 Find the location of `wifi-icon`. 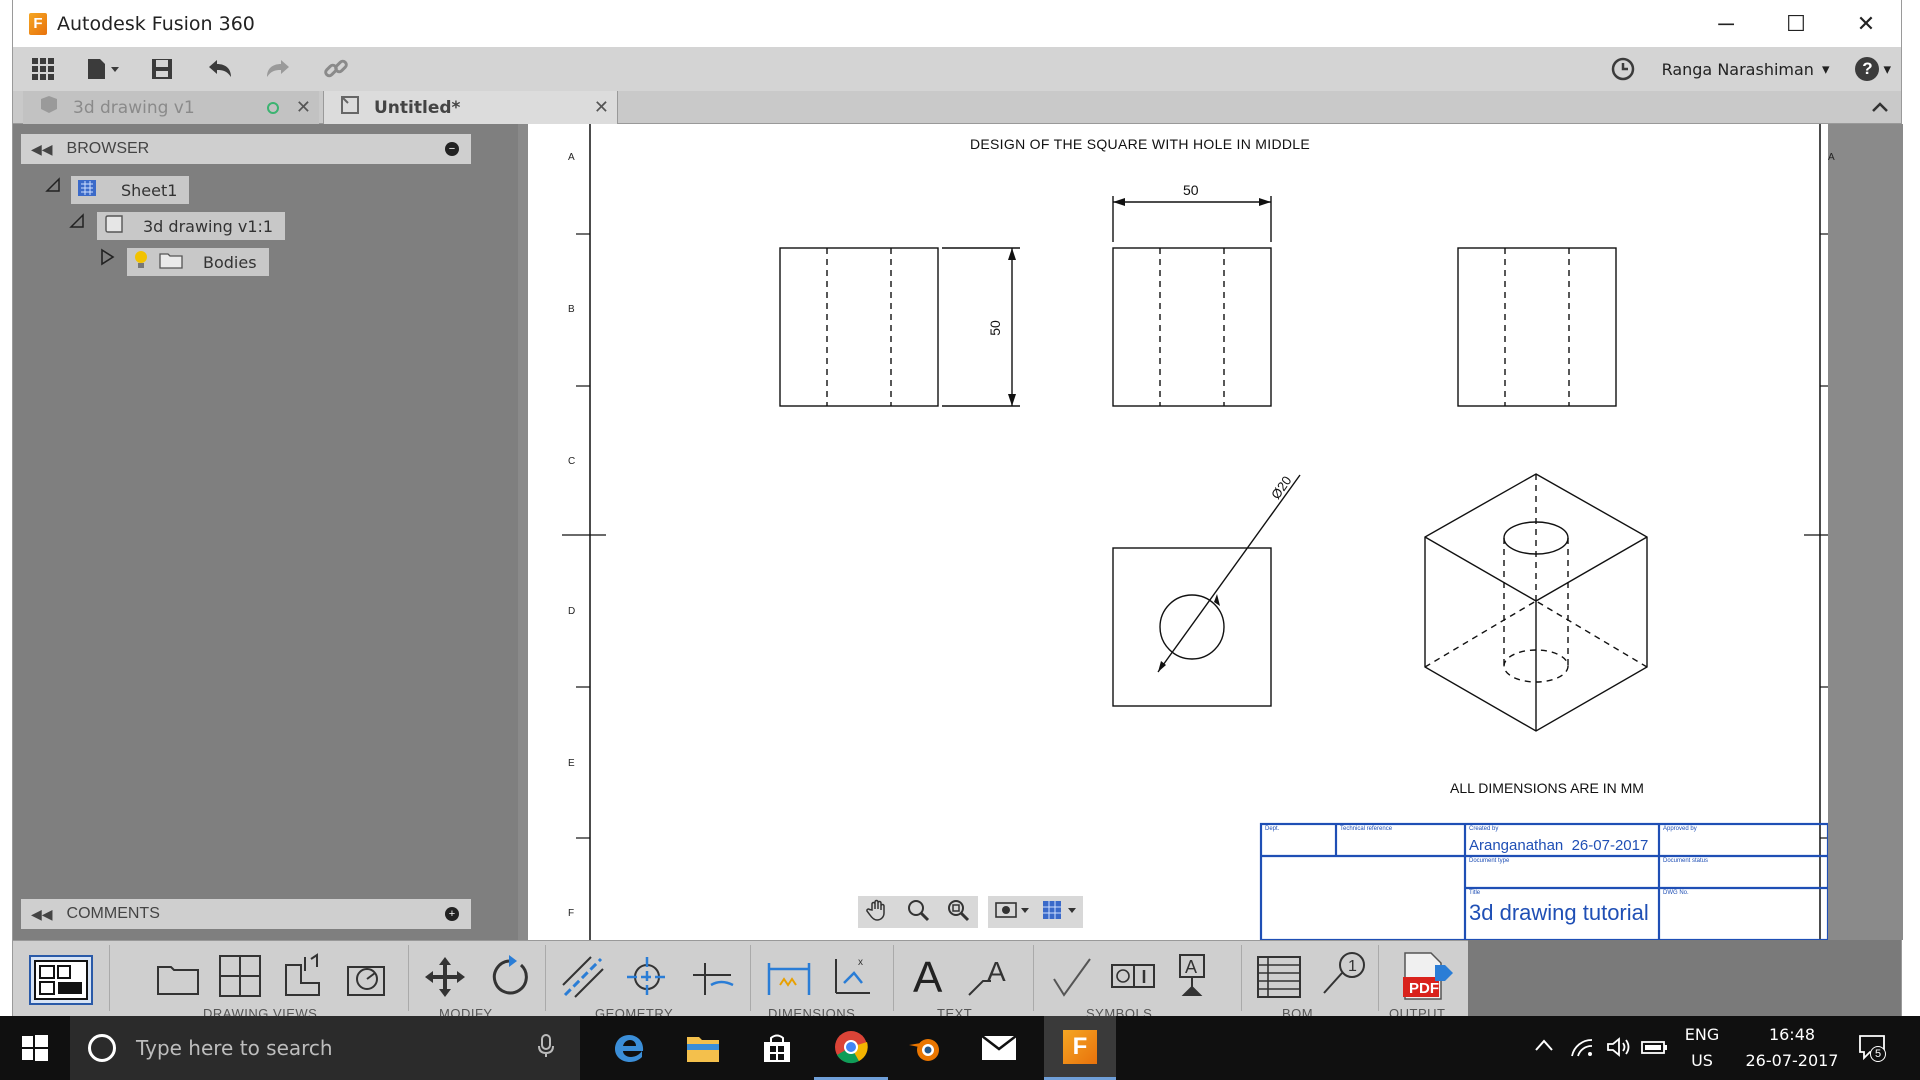

wifi-icon is located at coordinates (1582, 1049).